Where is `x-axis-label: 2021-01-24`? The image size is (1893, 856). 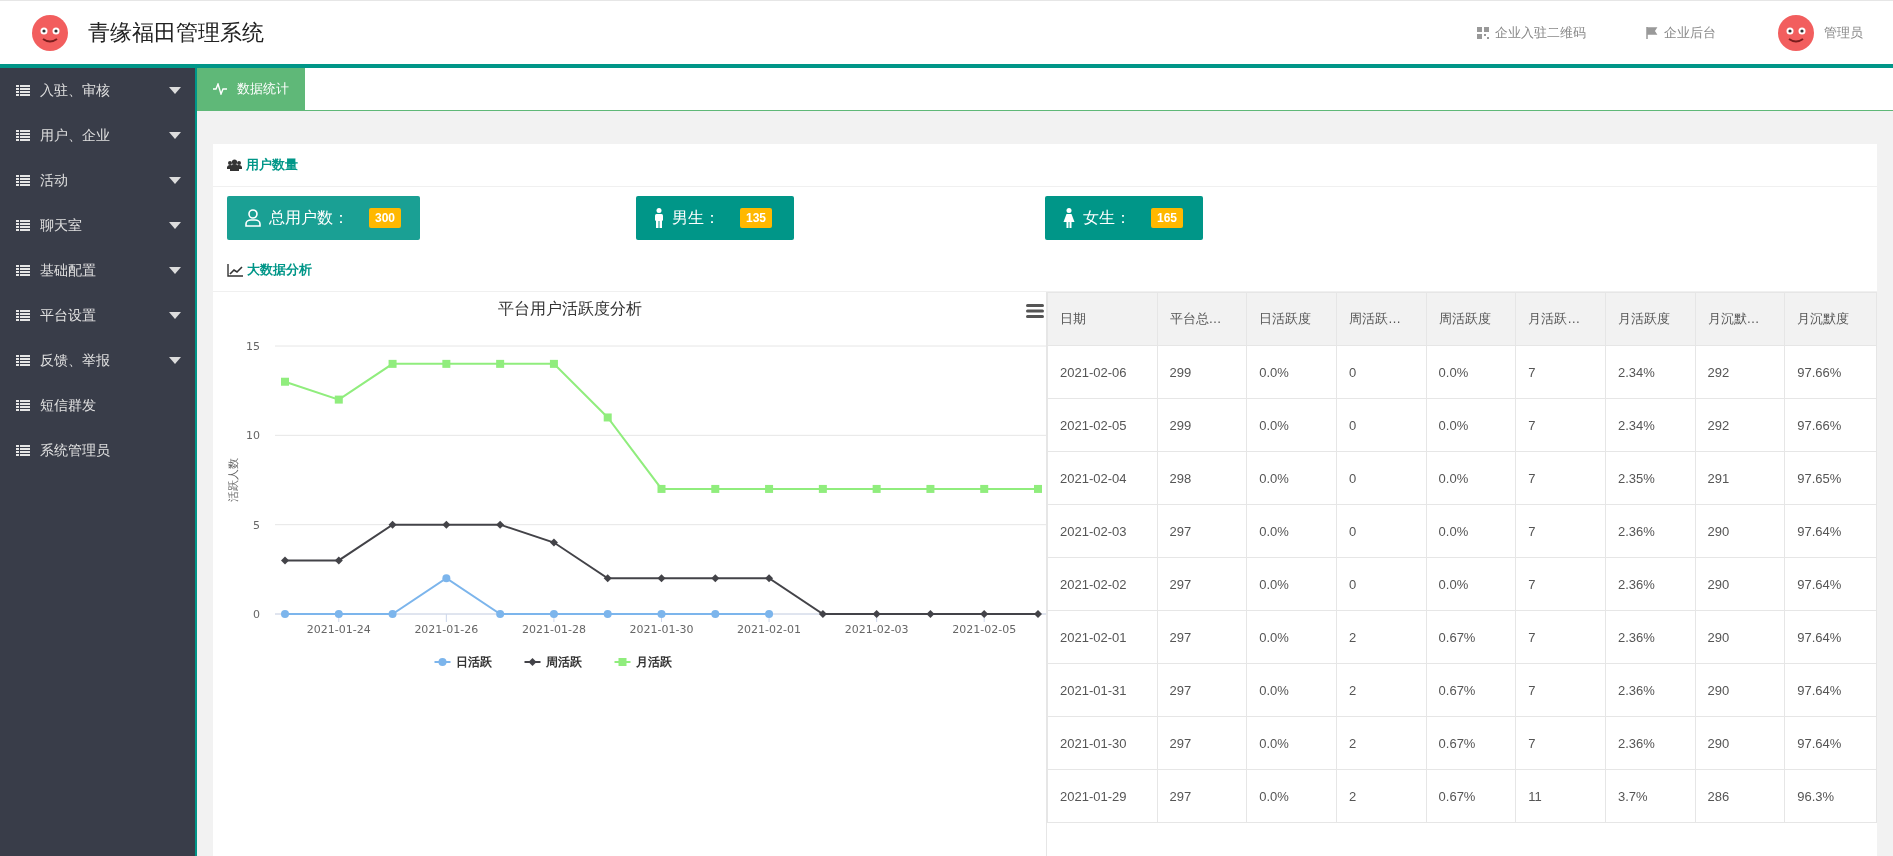
x-axis-label: 2021-01-24 is located at coordinates (338, 629).